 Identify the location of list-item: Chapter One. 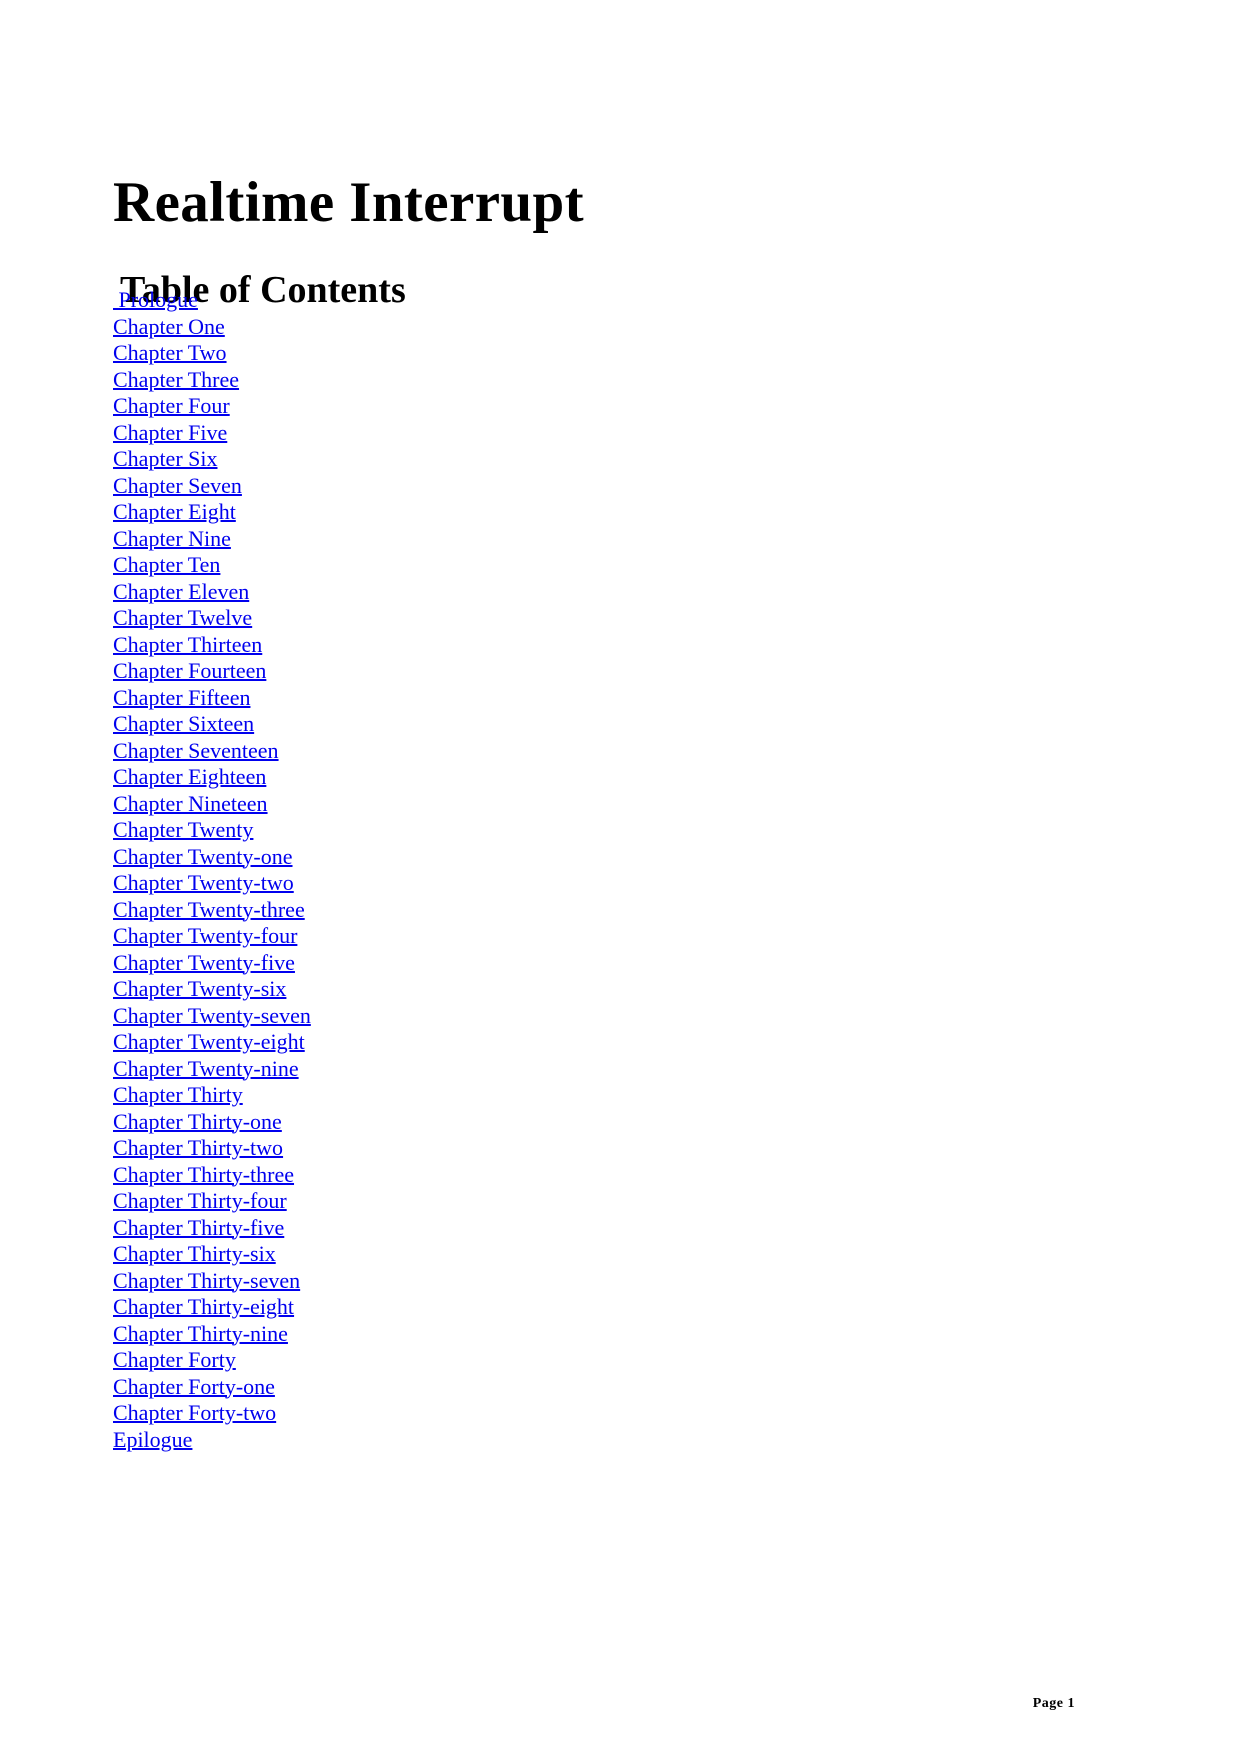
(463, 327).